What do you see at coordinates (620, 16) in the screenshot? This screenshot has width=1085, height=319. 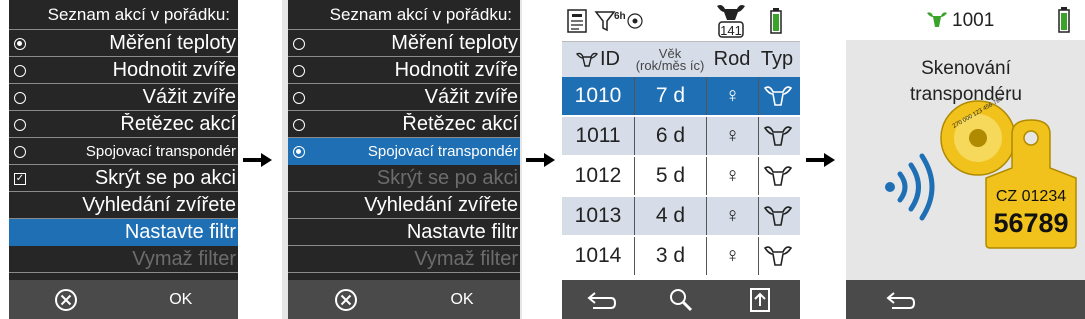 I see `filter-badge: 6h` at bounding box center [620, 16].